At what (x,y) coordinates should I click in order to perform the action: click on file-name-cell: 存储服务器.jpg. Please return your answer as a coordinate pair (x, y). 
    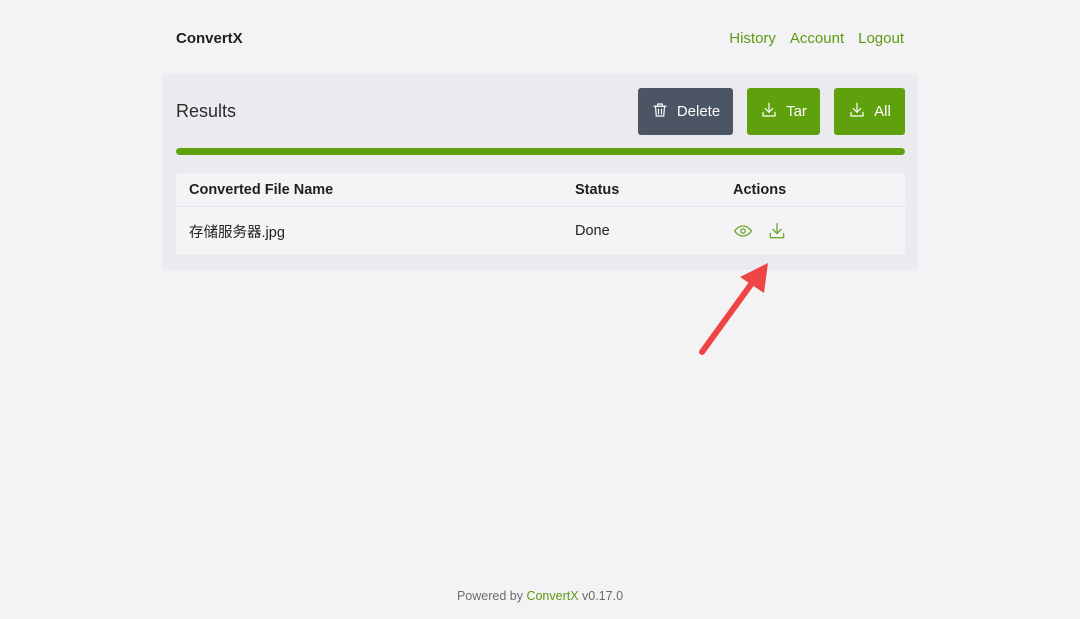
    Looking at the image, I should click on (237, 232).